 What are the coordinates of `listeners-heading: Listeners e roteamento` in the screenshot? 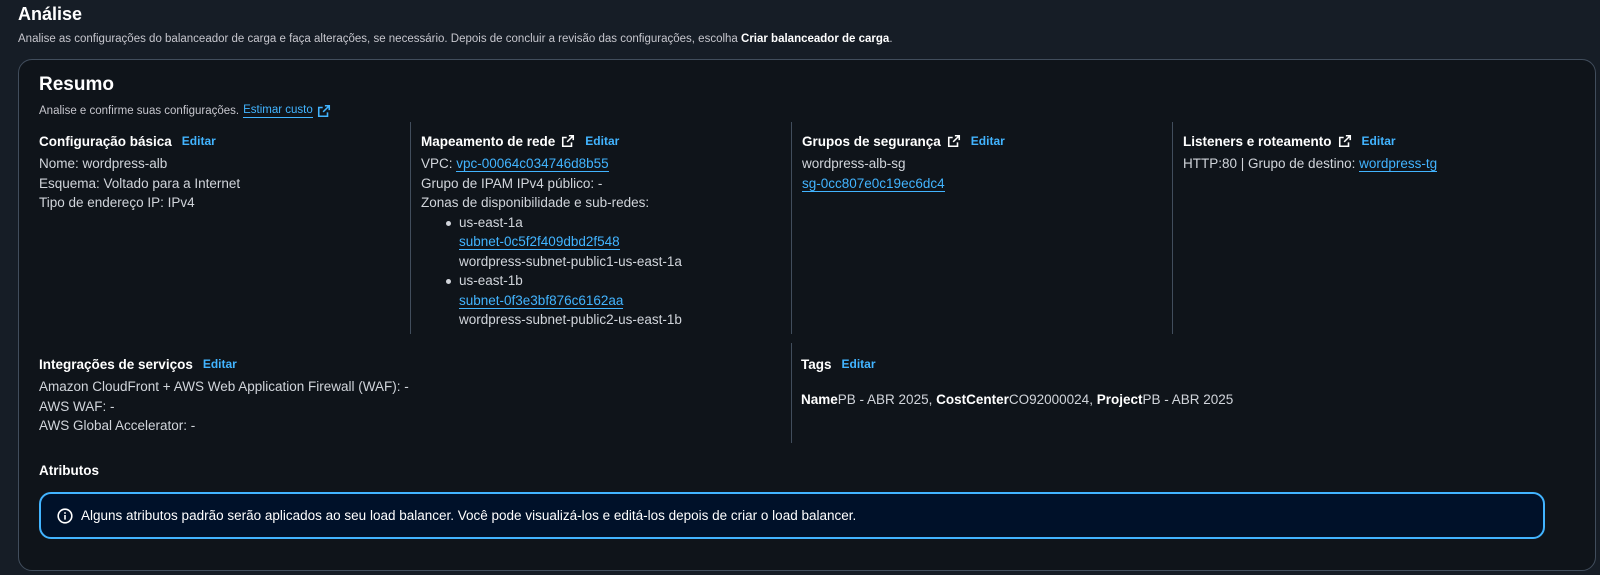 It's located at (1257, 141).